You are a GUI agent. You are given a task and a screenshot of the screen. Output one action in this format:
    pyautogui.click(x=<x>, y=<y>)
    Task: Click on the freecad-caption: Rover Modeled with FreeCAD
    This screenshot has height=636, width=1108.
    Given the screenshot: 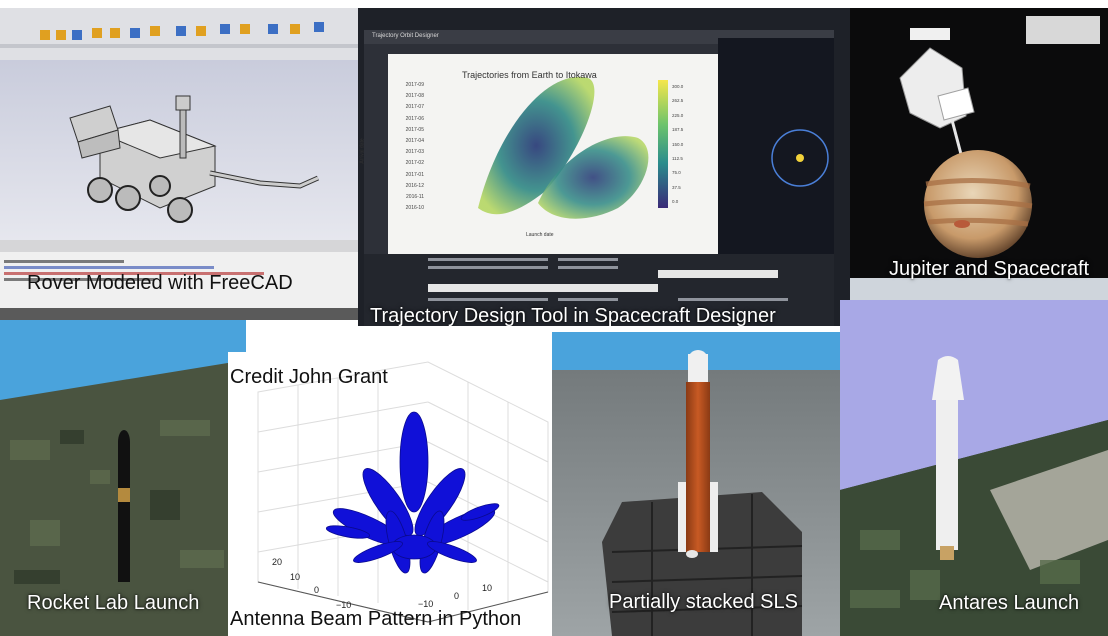 What is the action you would take?
    pyautogui.click(x=160, y=283)
    